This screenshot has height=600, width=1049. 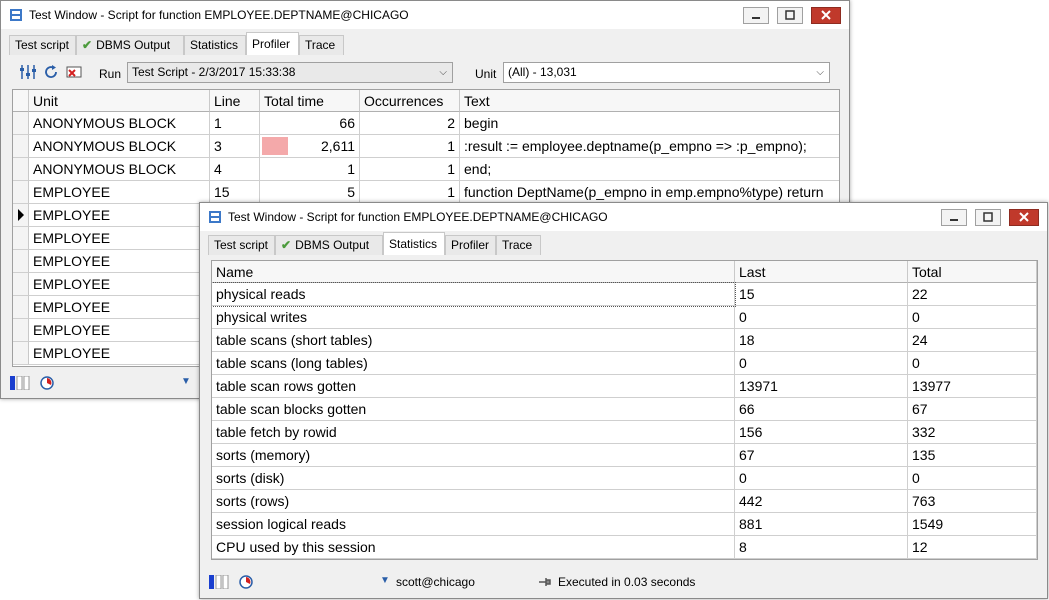 What do you see at coordinates (310, 101) in the screenshot?
I see `column-header-total-time: Total time` at bounding box center [310, 101].